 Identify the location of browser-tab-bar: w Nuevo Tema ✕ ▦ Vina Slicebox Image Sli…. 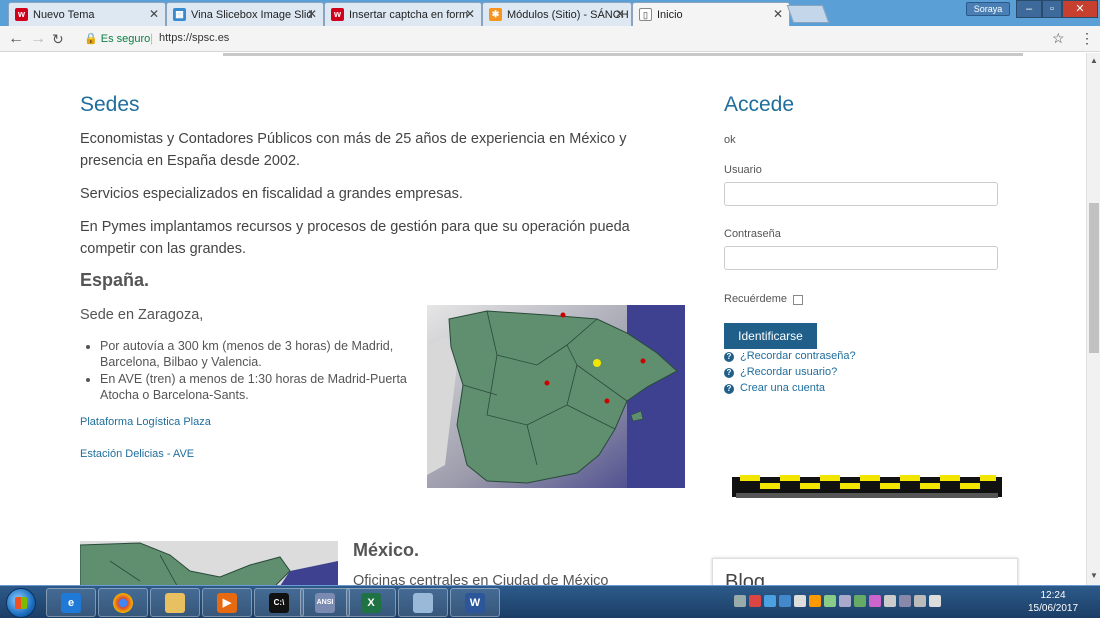
(550, 13).